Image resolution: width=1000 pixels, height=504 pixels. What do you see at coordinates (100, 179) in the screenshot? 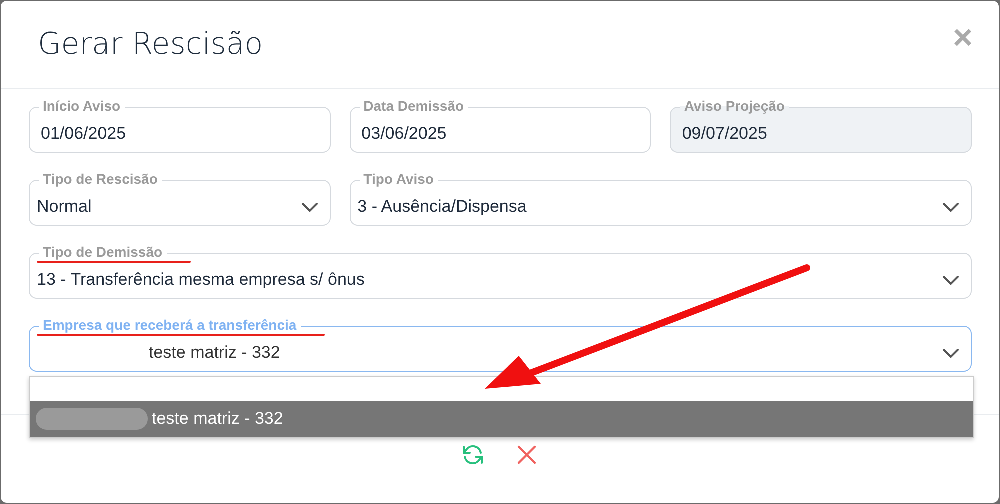
I see `field-label: Tipo de Rescisão` at bounding box center [100, 179].